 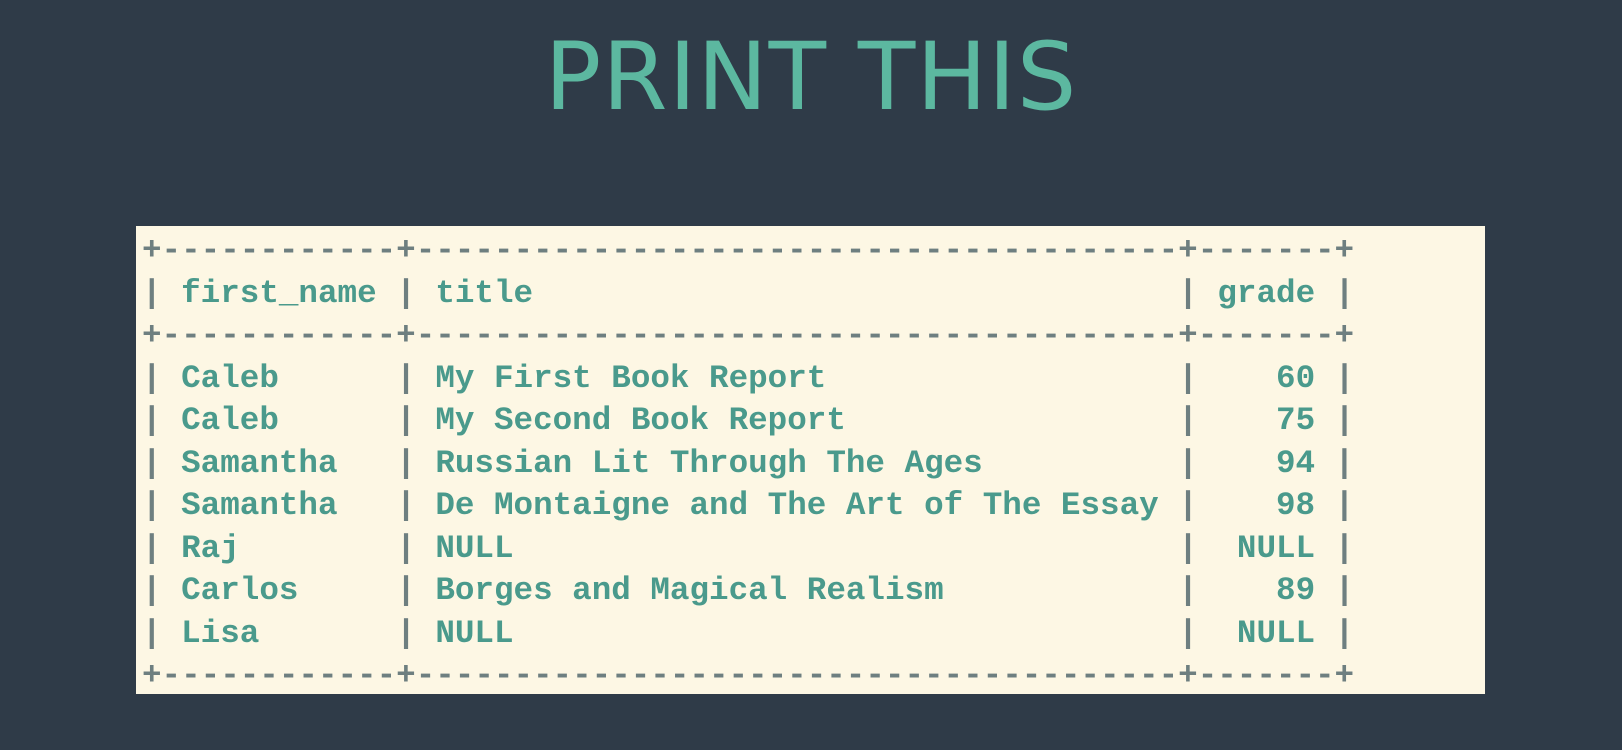 What do you see at coordinates (1266, 293) in the screenshot?
I see `column-header-grade: grade` at bounding box center [1266, 293].